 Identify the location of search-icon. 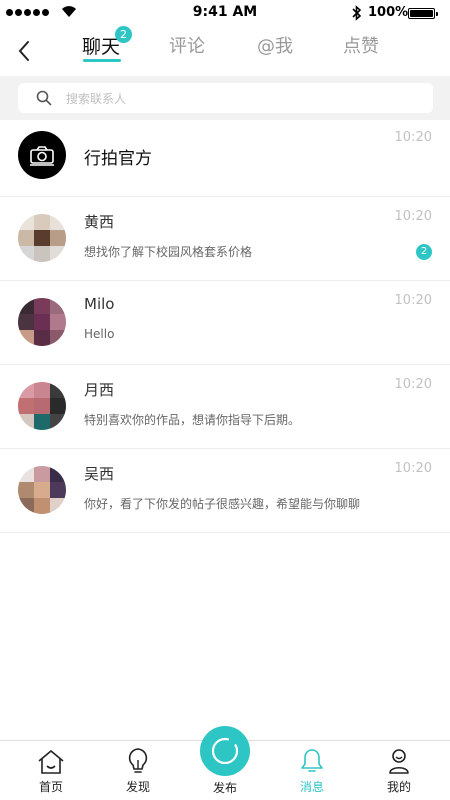
(44, 98).